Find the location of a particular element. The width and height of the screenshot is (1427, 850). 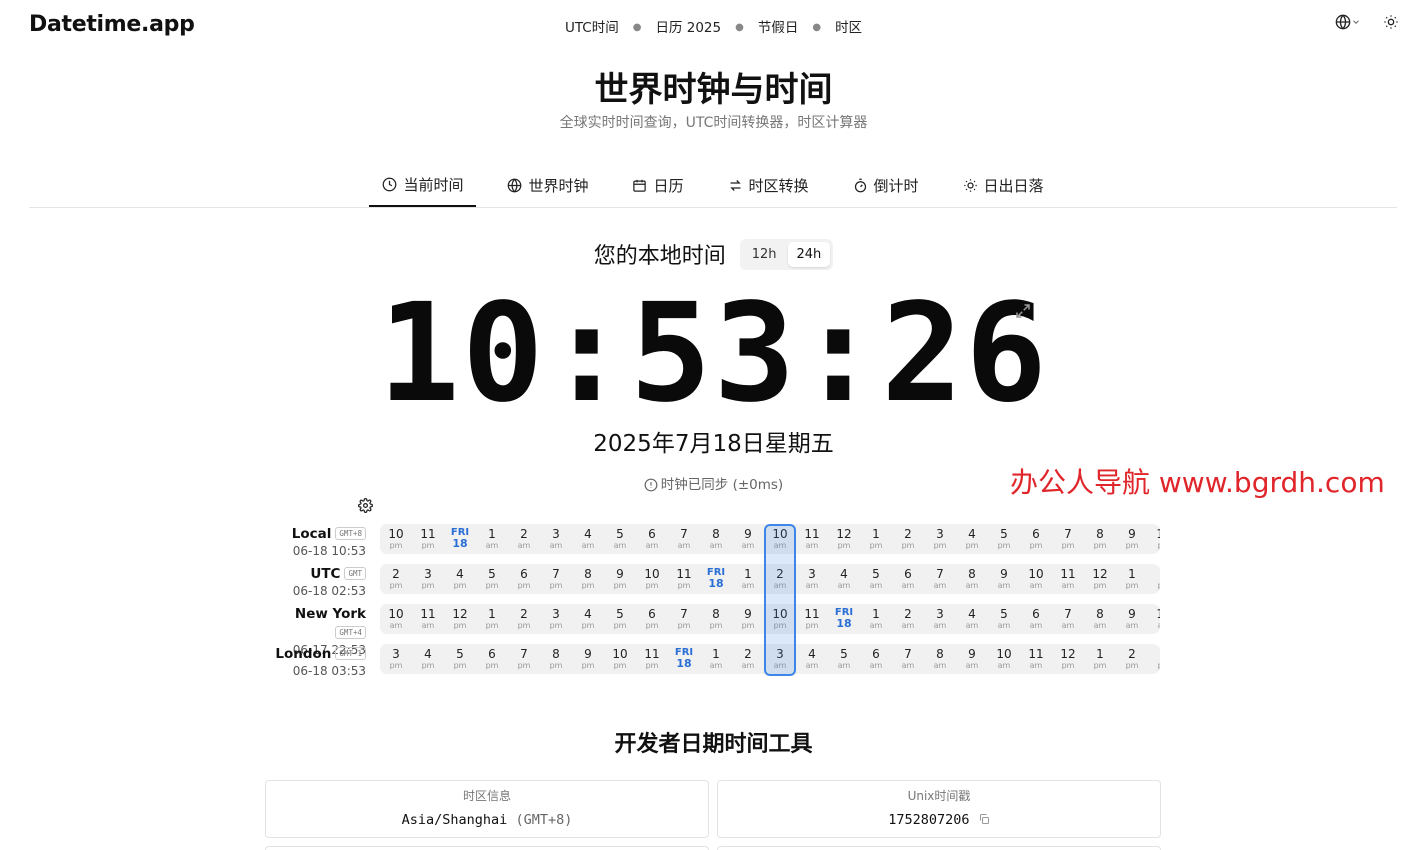

current-hour-highlight is located at coordinates (780, 600).